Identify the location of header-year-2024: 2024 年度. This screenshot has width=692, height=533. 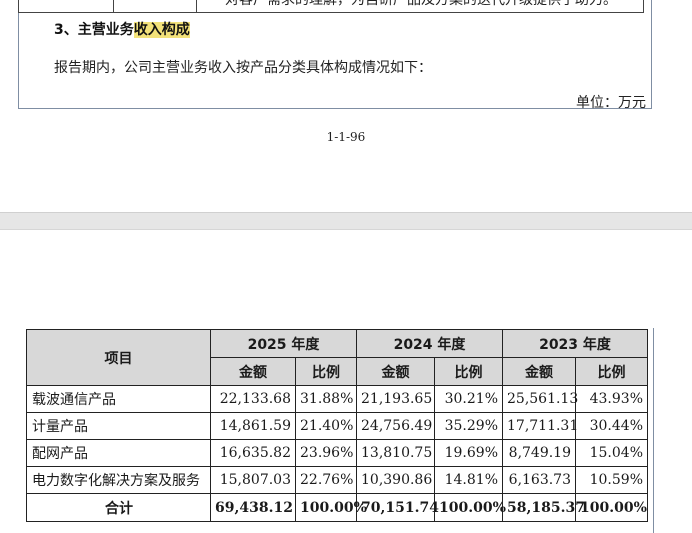
(429, 343).